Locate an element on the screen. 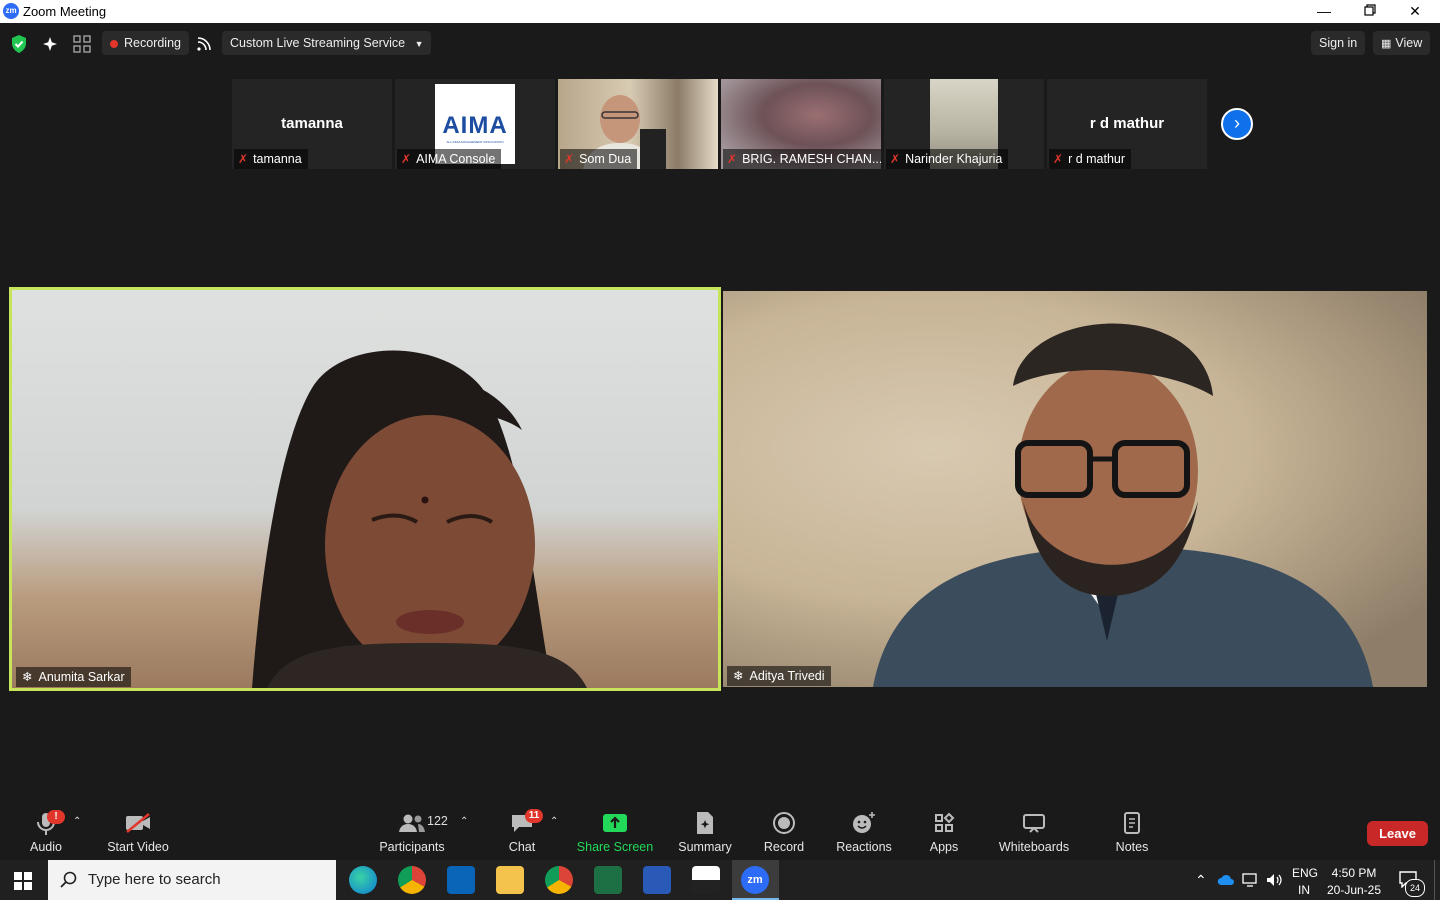 The height and width of the screenshot is (900, 1440). notification-count-badge: 24 is located at coordinates (1415, 888).